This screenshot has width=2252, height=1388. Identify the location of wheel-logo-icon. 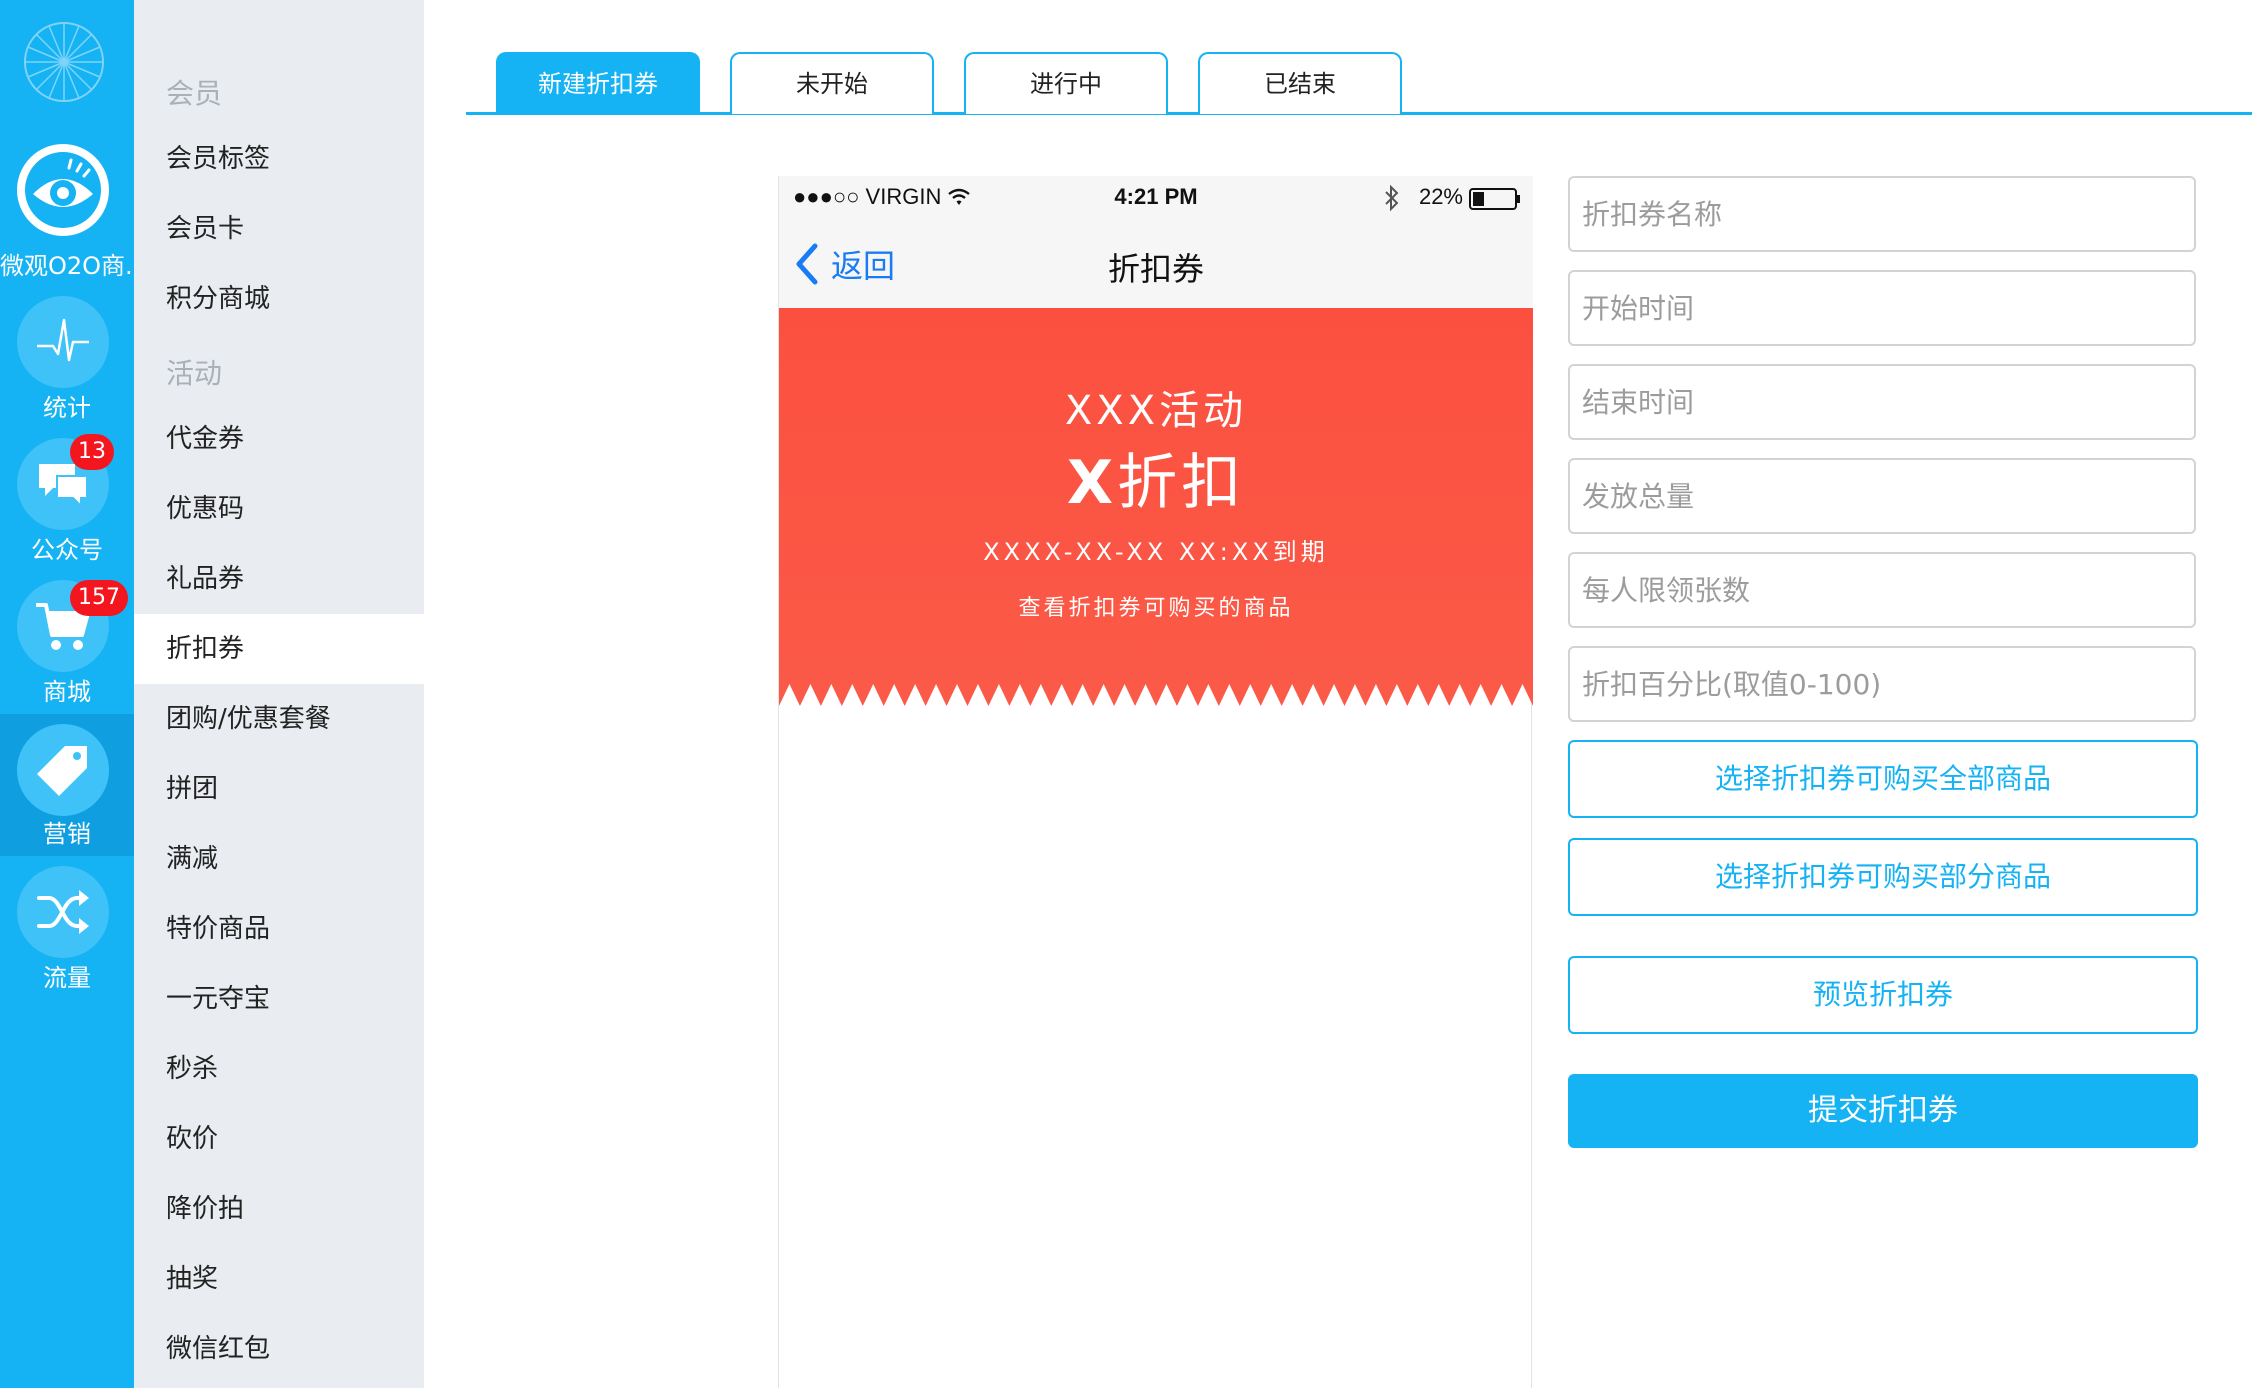
(64, 62).